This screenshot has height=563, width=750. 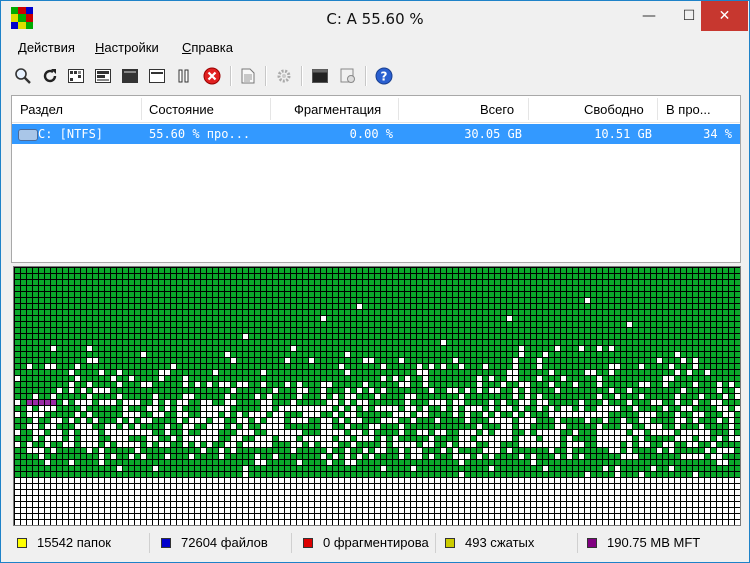 I want to click on close-button: ✕, so click(x=724, y=16).